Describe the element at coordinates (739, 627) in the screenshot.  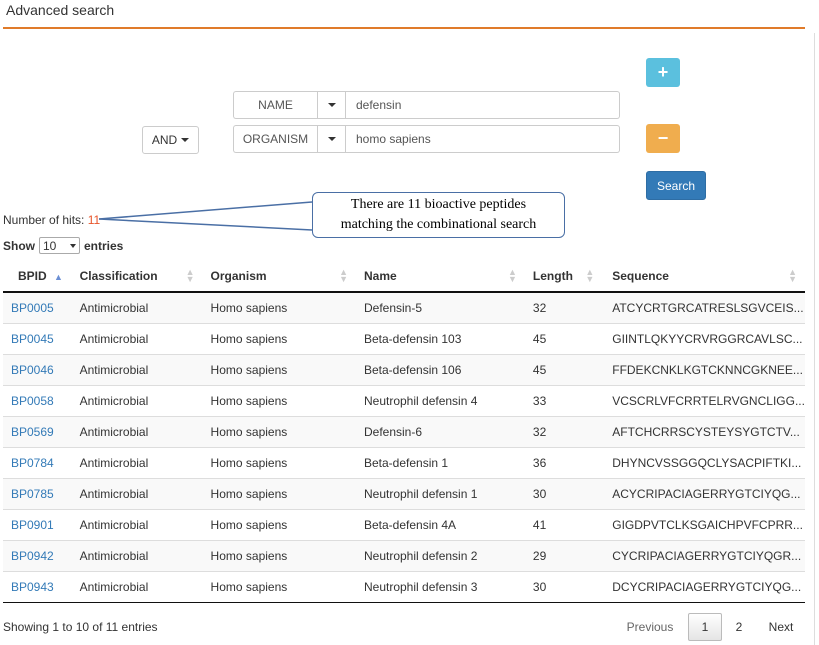
I see `page-button-2: 2` at that location.